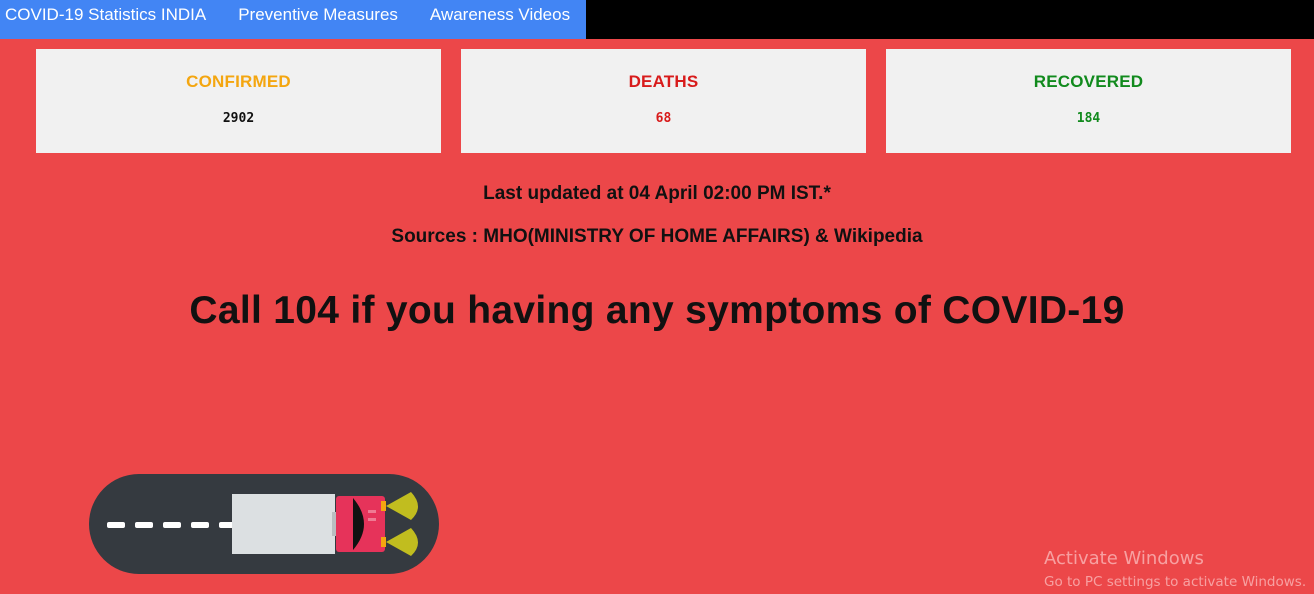 This screenshot has height=594, width=1314. I want to click on nav-preventive-measures: Preventive Measures, so click(318, 11).